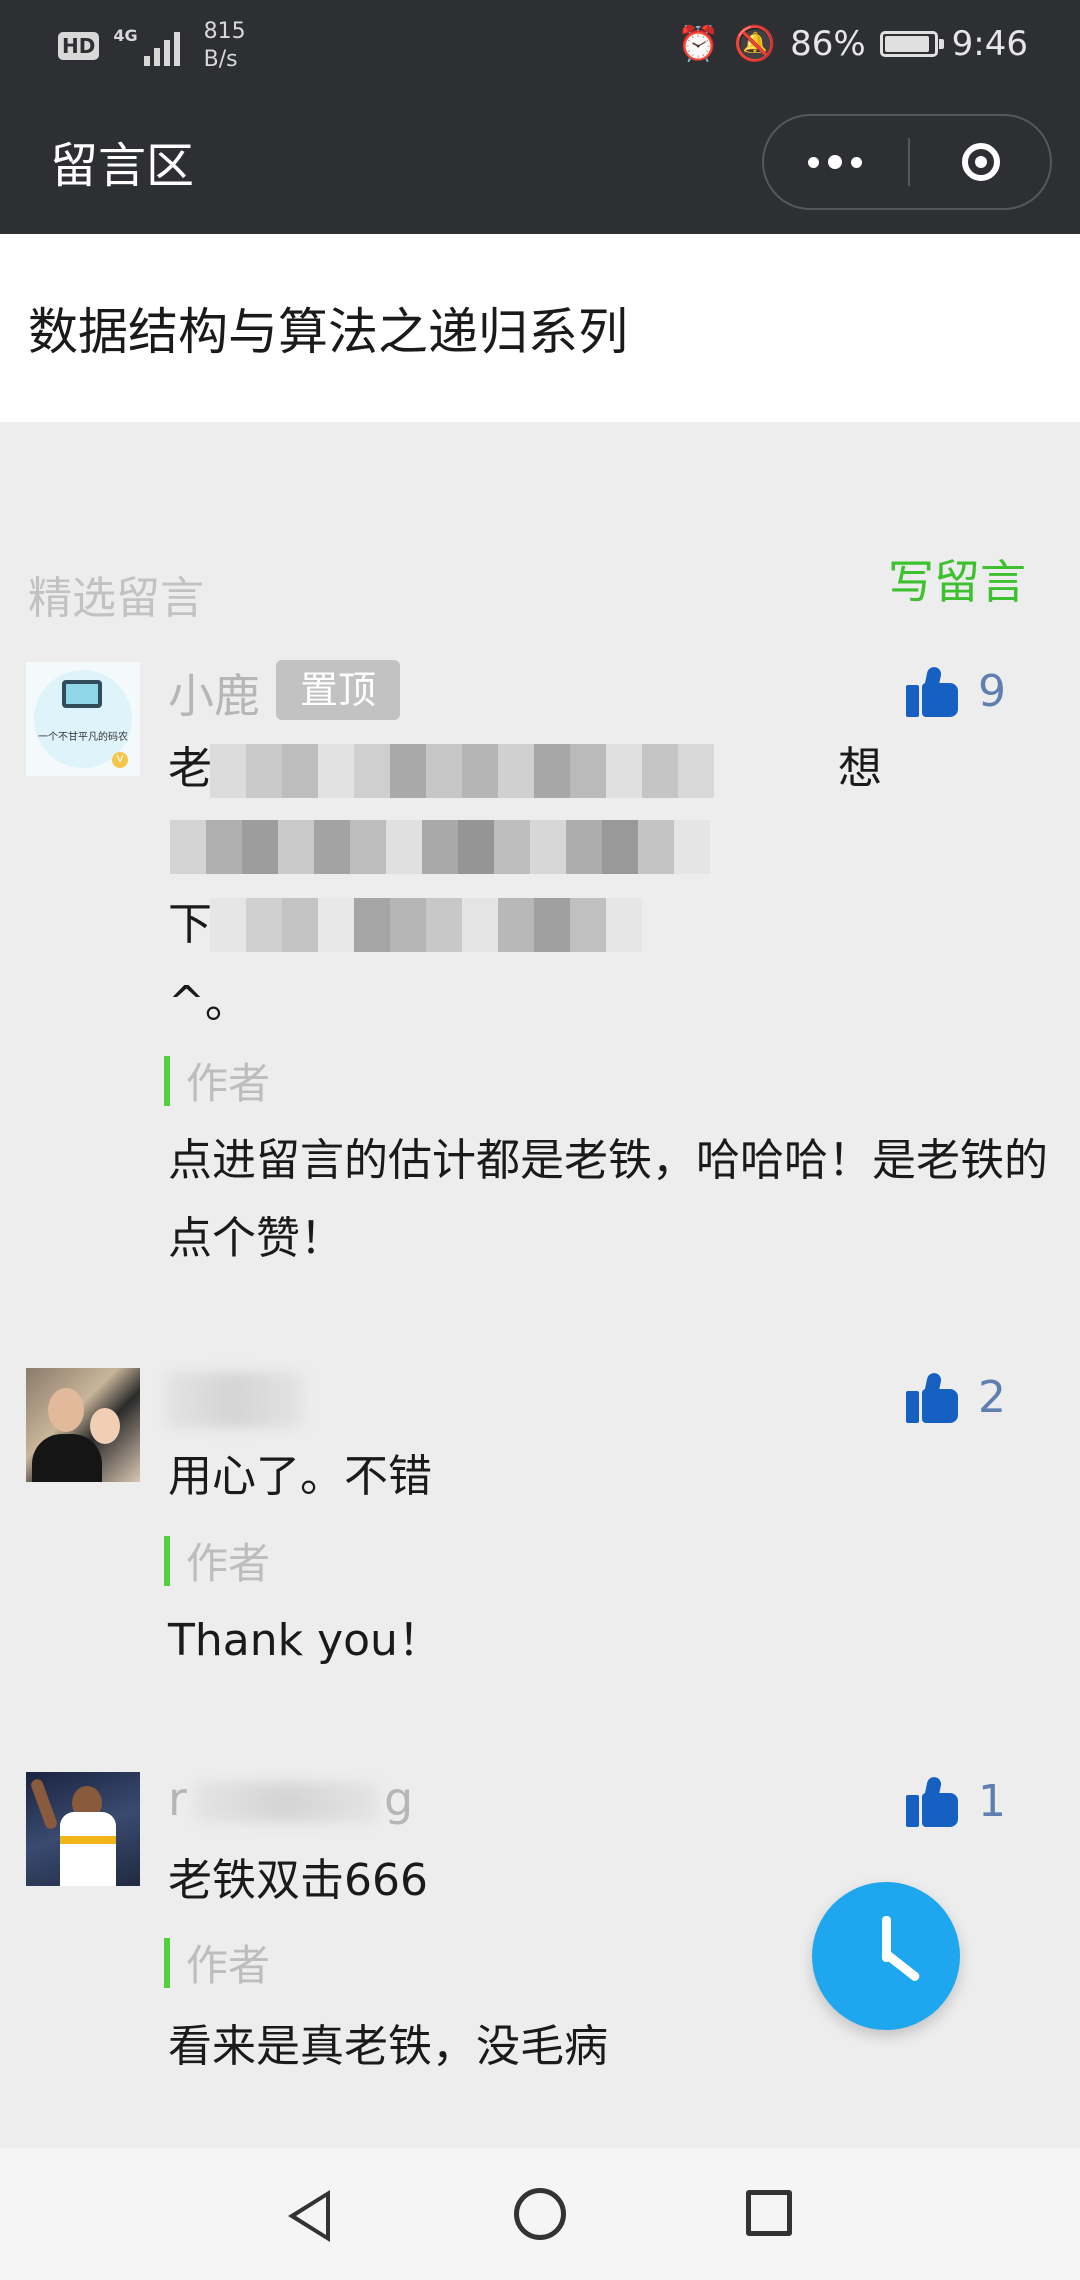 This screenshot has width=1080, height=2280. Describe the element at coordinates (177, 1799) in the screenshot. I see `name-start: r` at that location.